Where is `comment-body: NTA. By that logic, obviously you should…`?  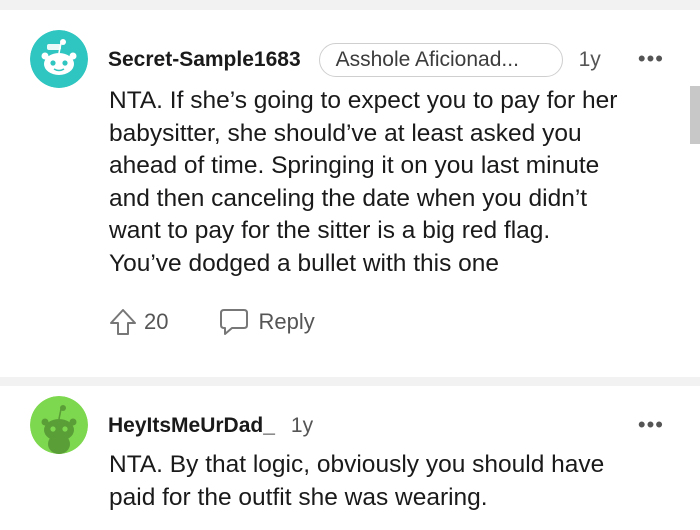 comment-body: NTA. By that logic, obviously you should… is located at coordinates (394, 481).